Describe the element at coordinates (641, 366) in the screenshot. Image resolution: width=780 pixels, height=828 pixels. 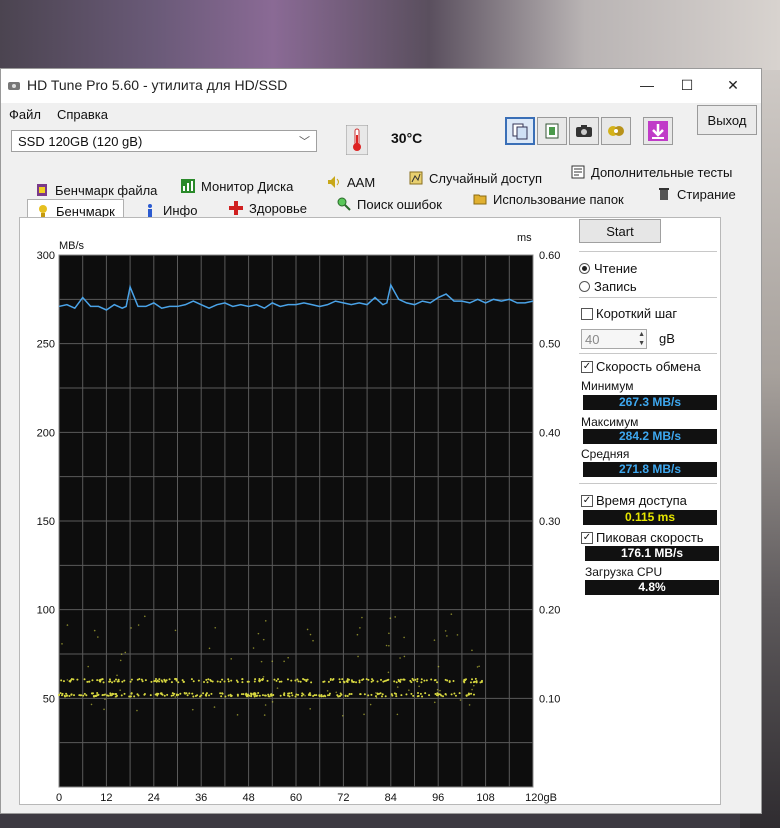
I see `transfer-rate-checkbox: ✓ Скорость обмена` at that location.